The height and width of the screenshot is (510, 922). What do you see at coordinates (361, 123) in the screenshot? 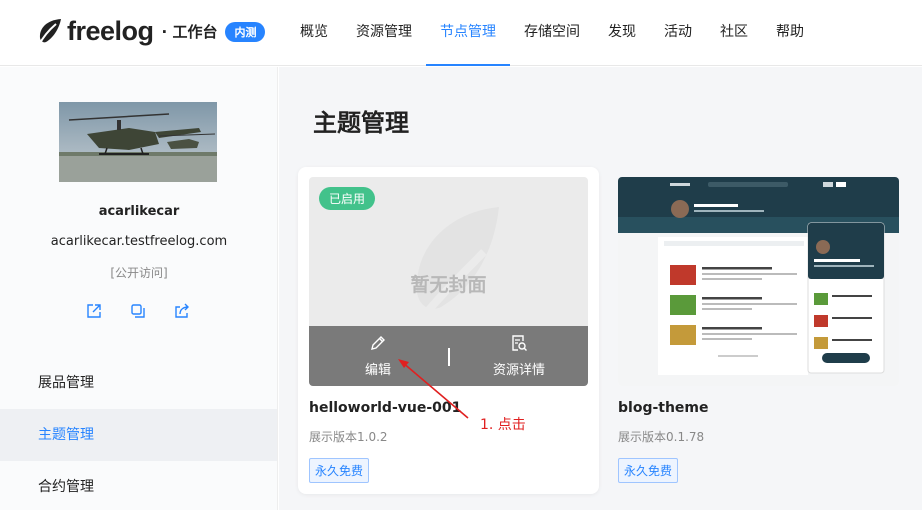
I see `page-title: 主题管理` at bounding box center [361, 123].